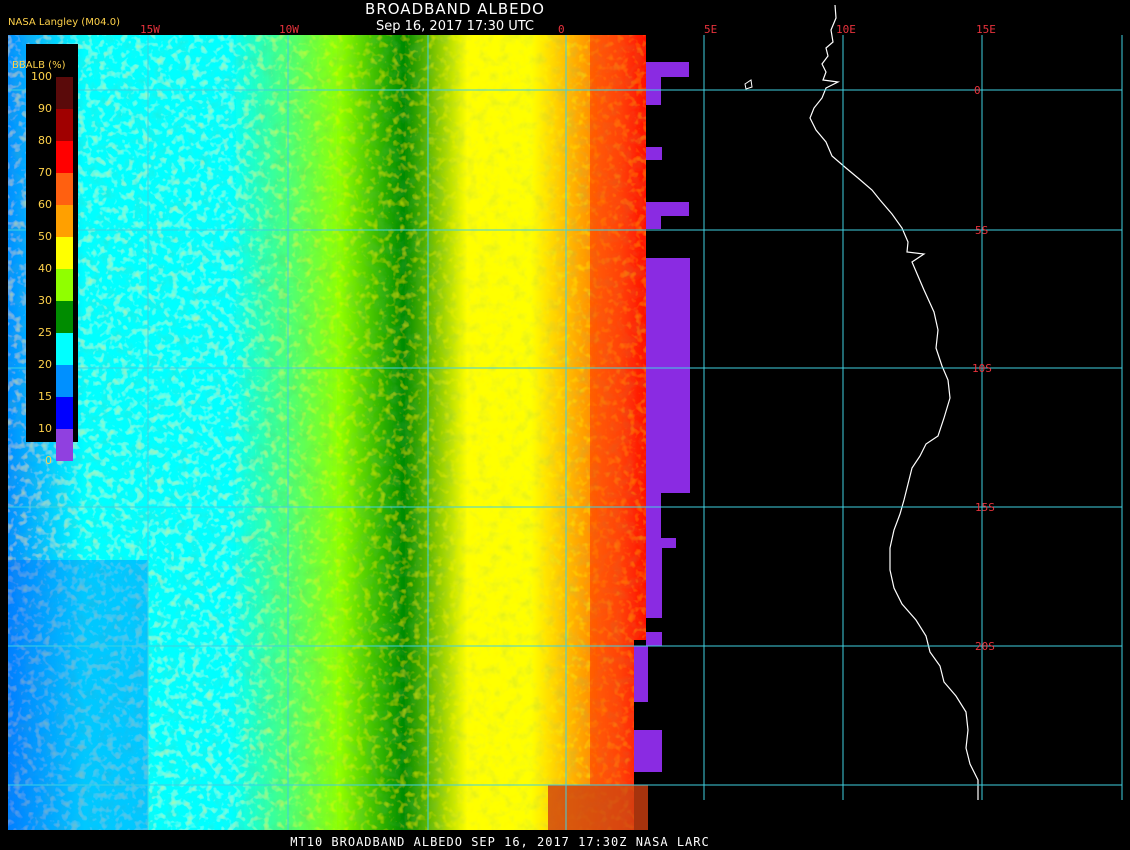  I want to click on legend-tick-label: 25, so click(45, 332).